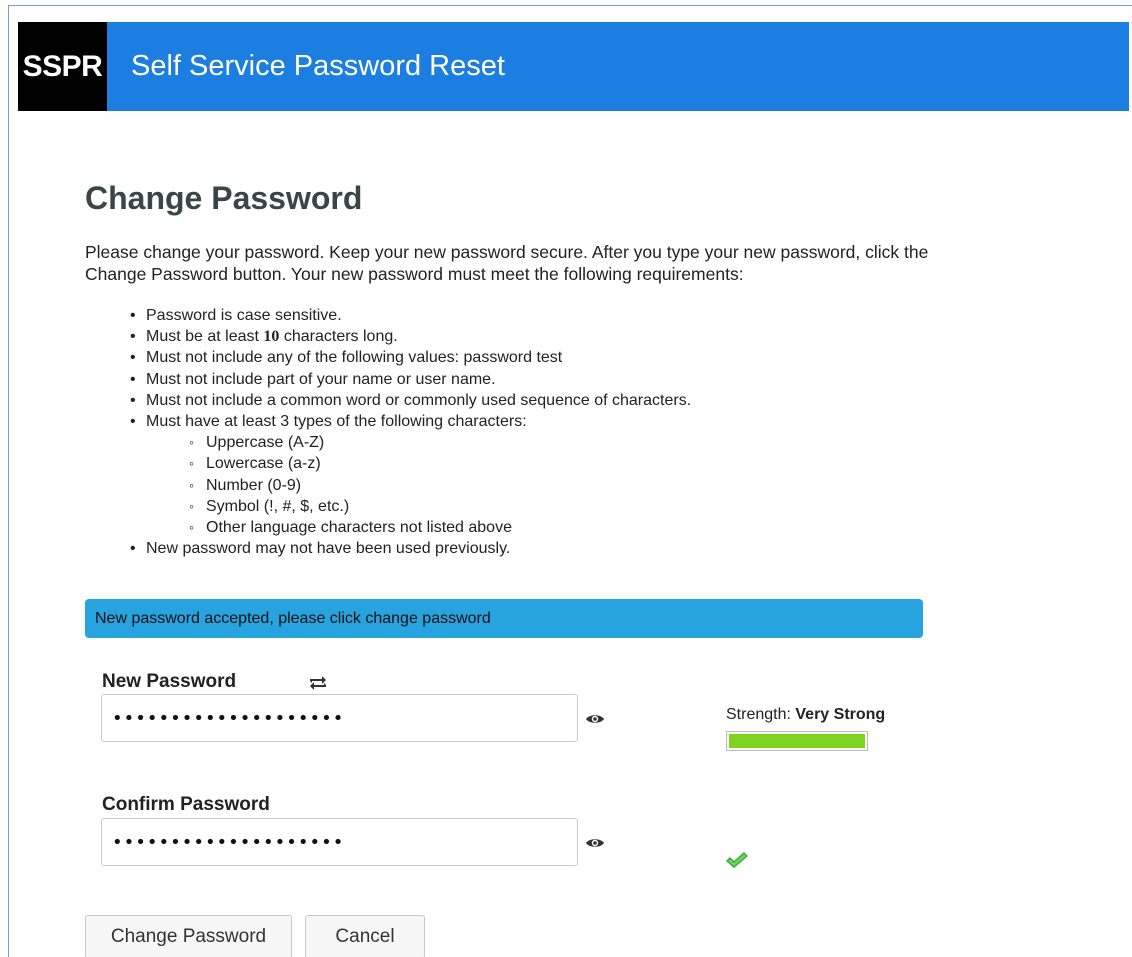 The height and width of the screenshot is (957, 1132). Describe the element at coordinates (62, 66) in the screenshot. I see `sspr-logo: SSPR` at that location.